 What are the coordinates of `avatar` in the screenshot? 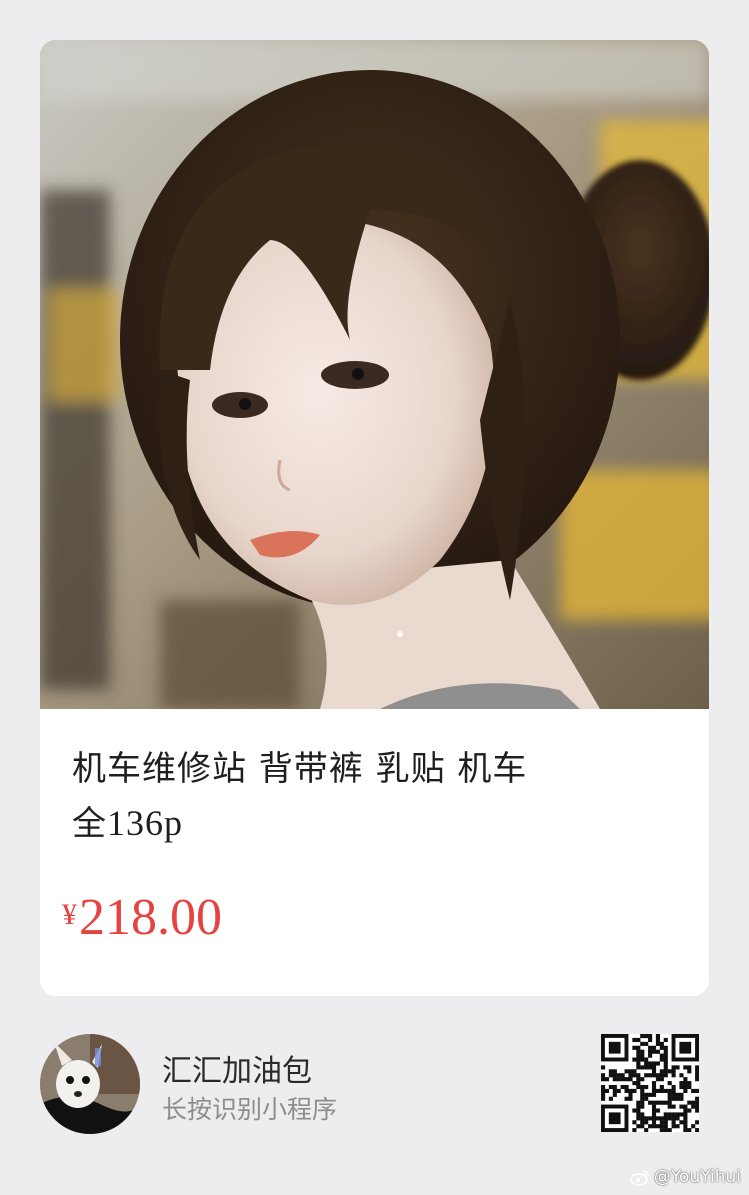 It's located at (90, 1084).